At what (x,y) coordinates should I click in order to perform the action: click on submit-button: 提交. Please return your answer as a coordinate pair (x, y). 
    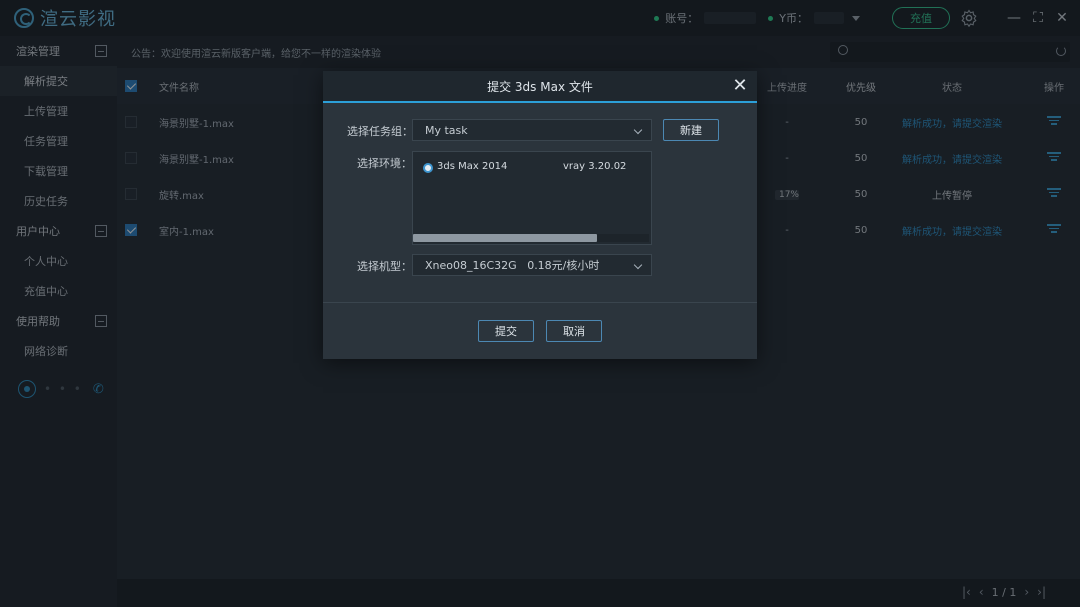
    Looking at the image, I should click on (506, 331).